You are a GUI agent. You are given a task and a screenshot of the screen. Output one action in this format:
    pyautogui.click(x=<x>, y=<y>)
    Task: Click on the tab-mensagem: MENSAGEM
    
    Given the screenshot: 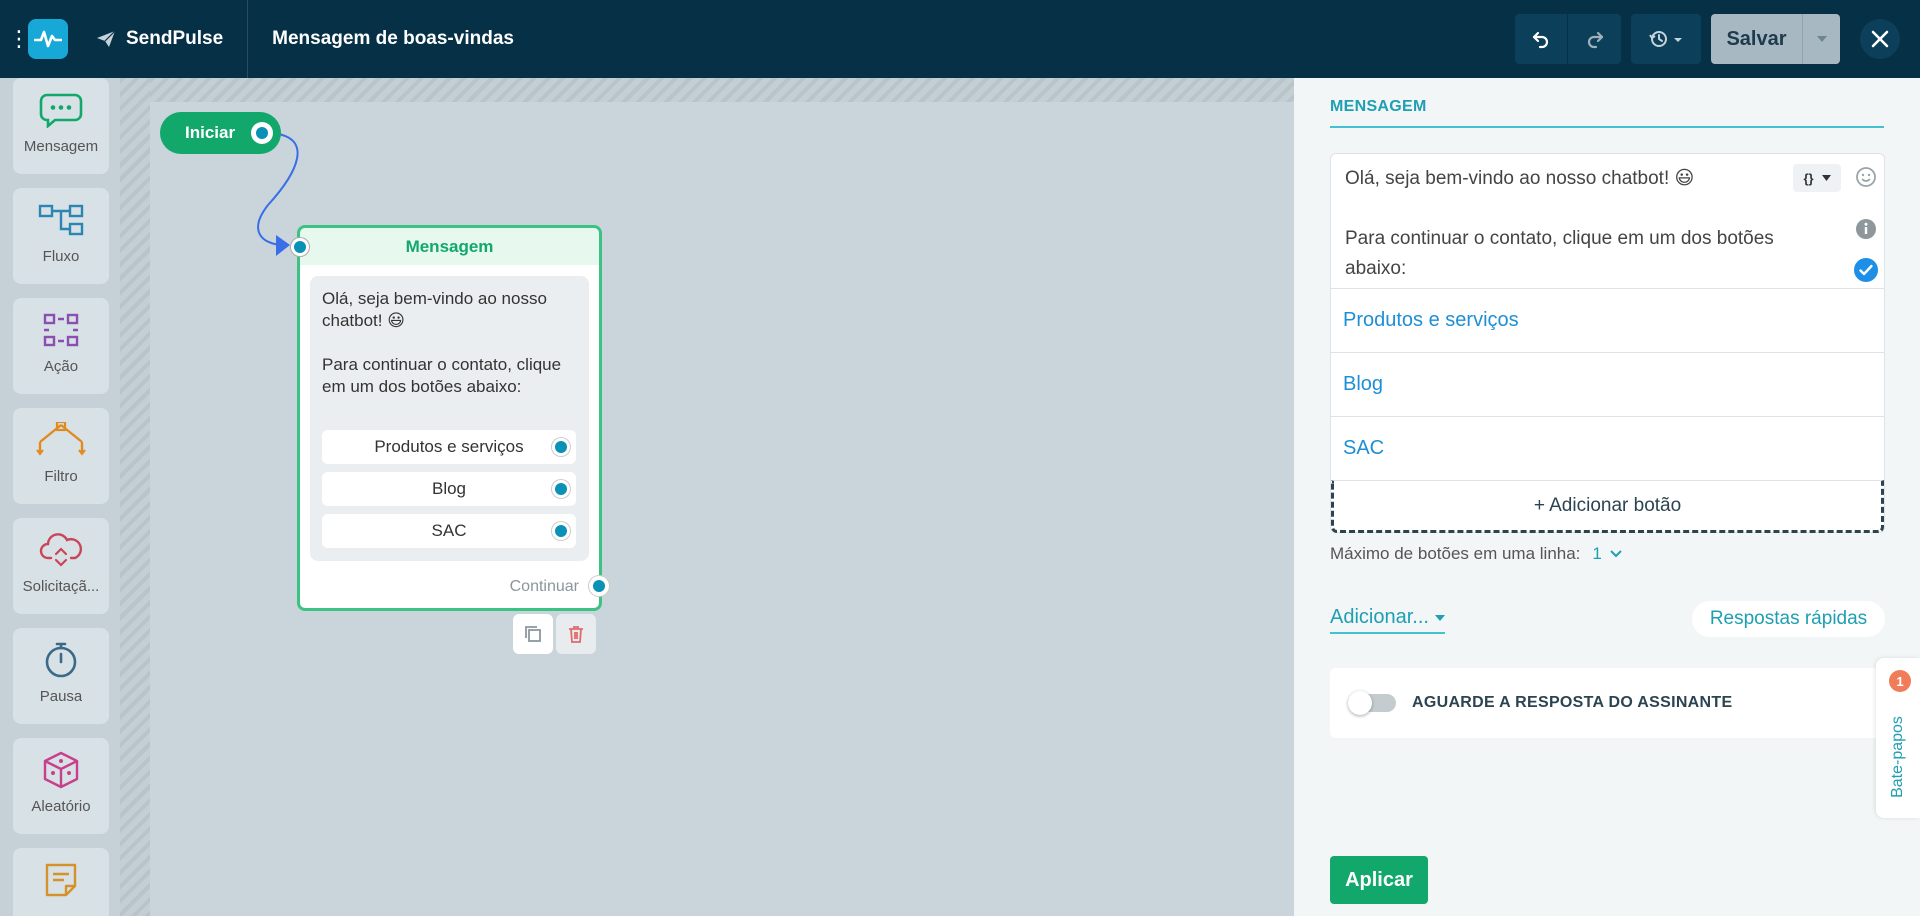 What is the action you would take?
    pyautogui.click(x=1607, y=113)
    